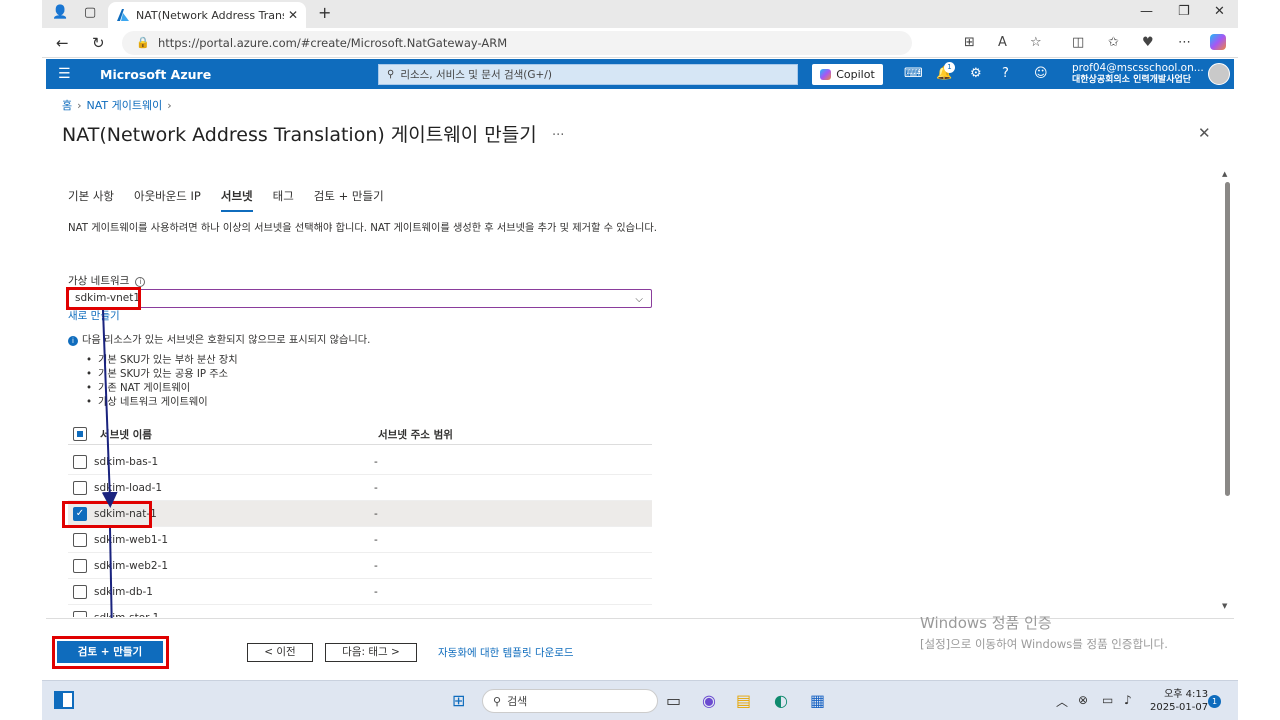 The height and width of the screenshot is (720, 1280). Describe the element at coordinates (517, 701) in the screenshot. I see `taskbar-search-label: 검색` at that location.